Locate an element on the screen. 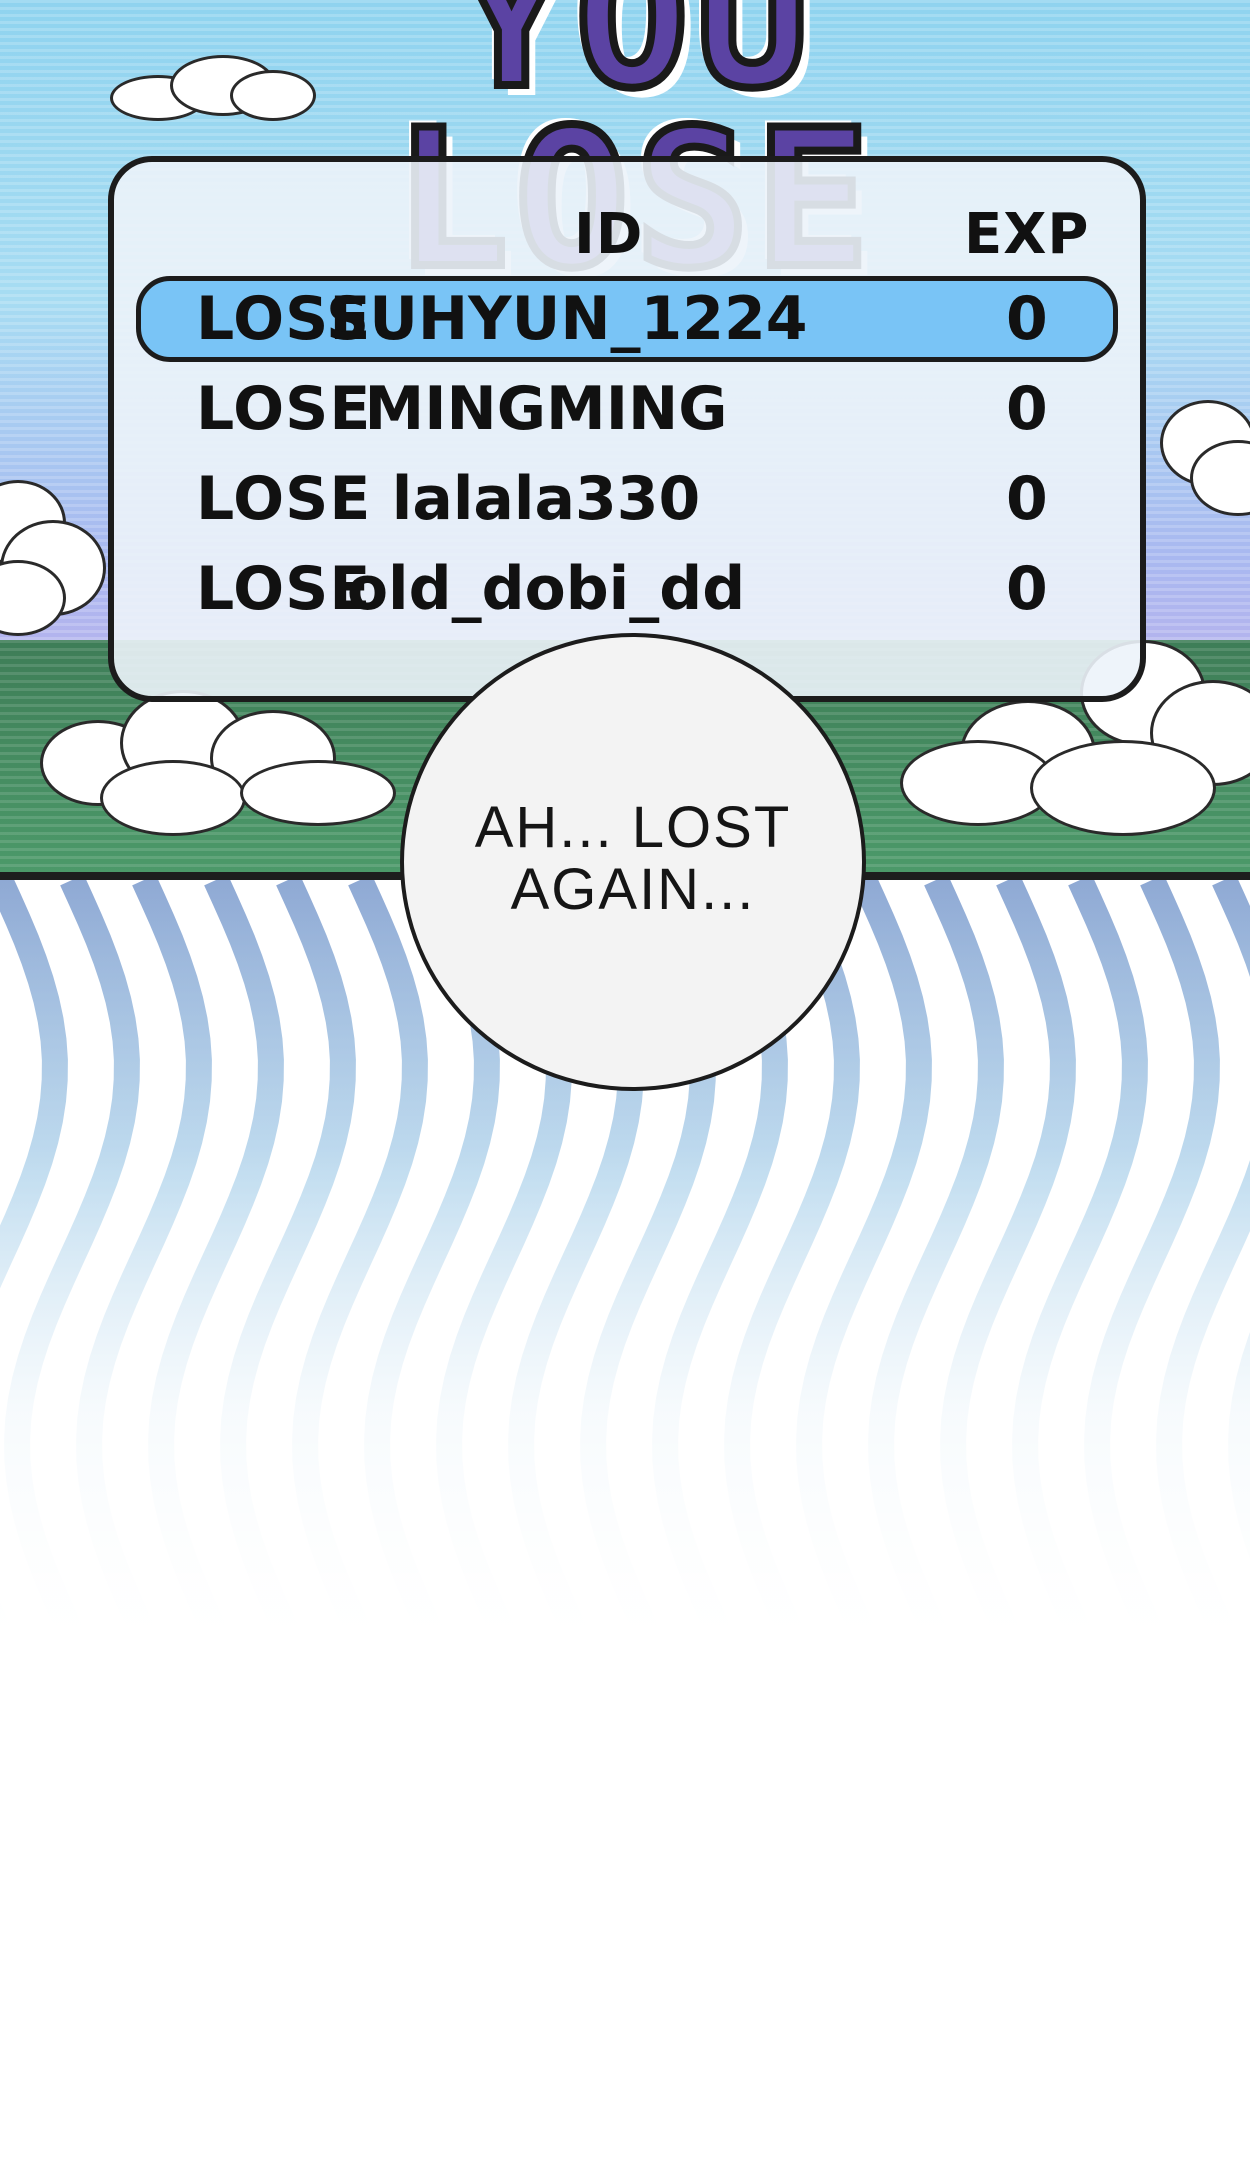 Image resolution: width=1250 pixels, height=2170 pixels. speech-line-1: AH... LOST is located at coordinates (633, 827).